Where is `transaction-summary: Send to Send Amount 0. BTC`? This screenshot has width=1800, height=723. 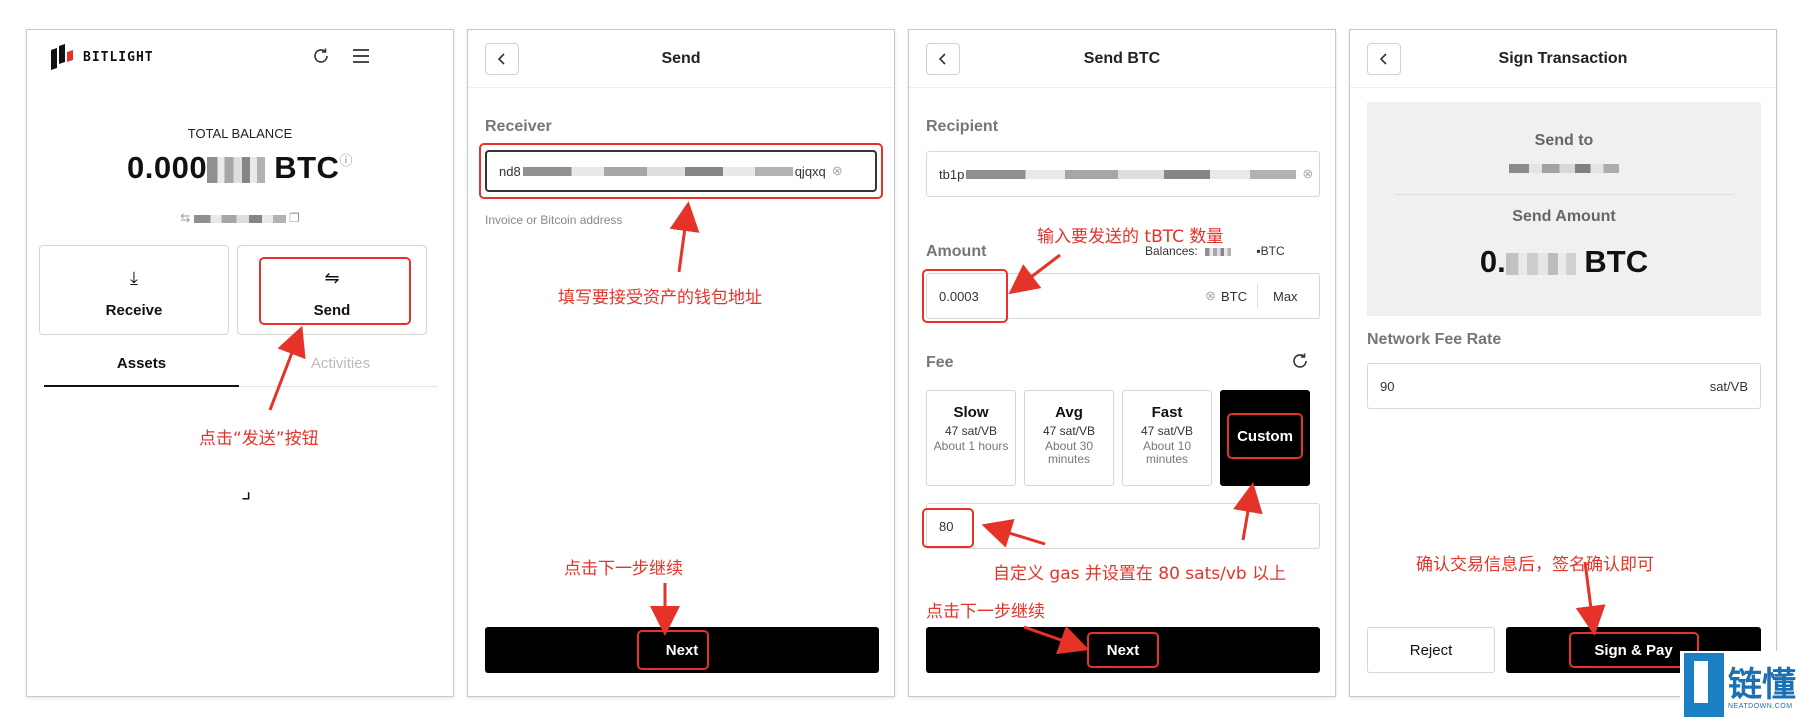
transaction-summary: Send to Send Amount 0. BTC is located at coordinates (1564, 209).